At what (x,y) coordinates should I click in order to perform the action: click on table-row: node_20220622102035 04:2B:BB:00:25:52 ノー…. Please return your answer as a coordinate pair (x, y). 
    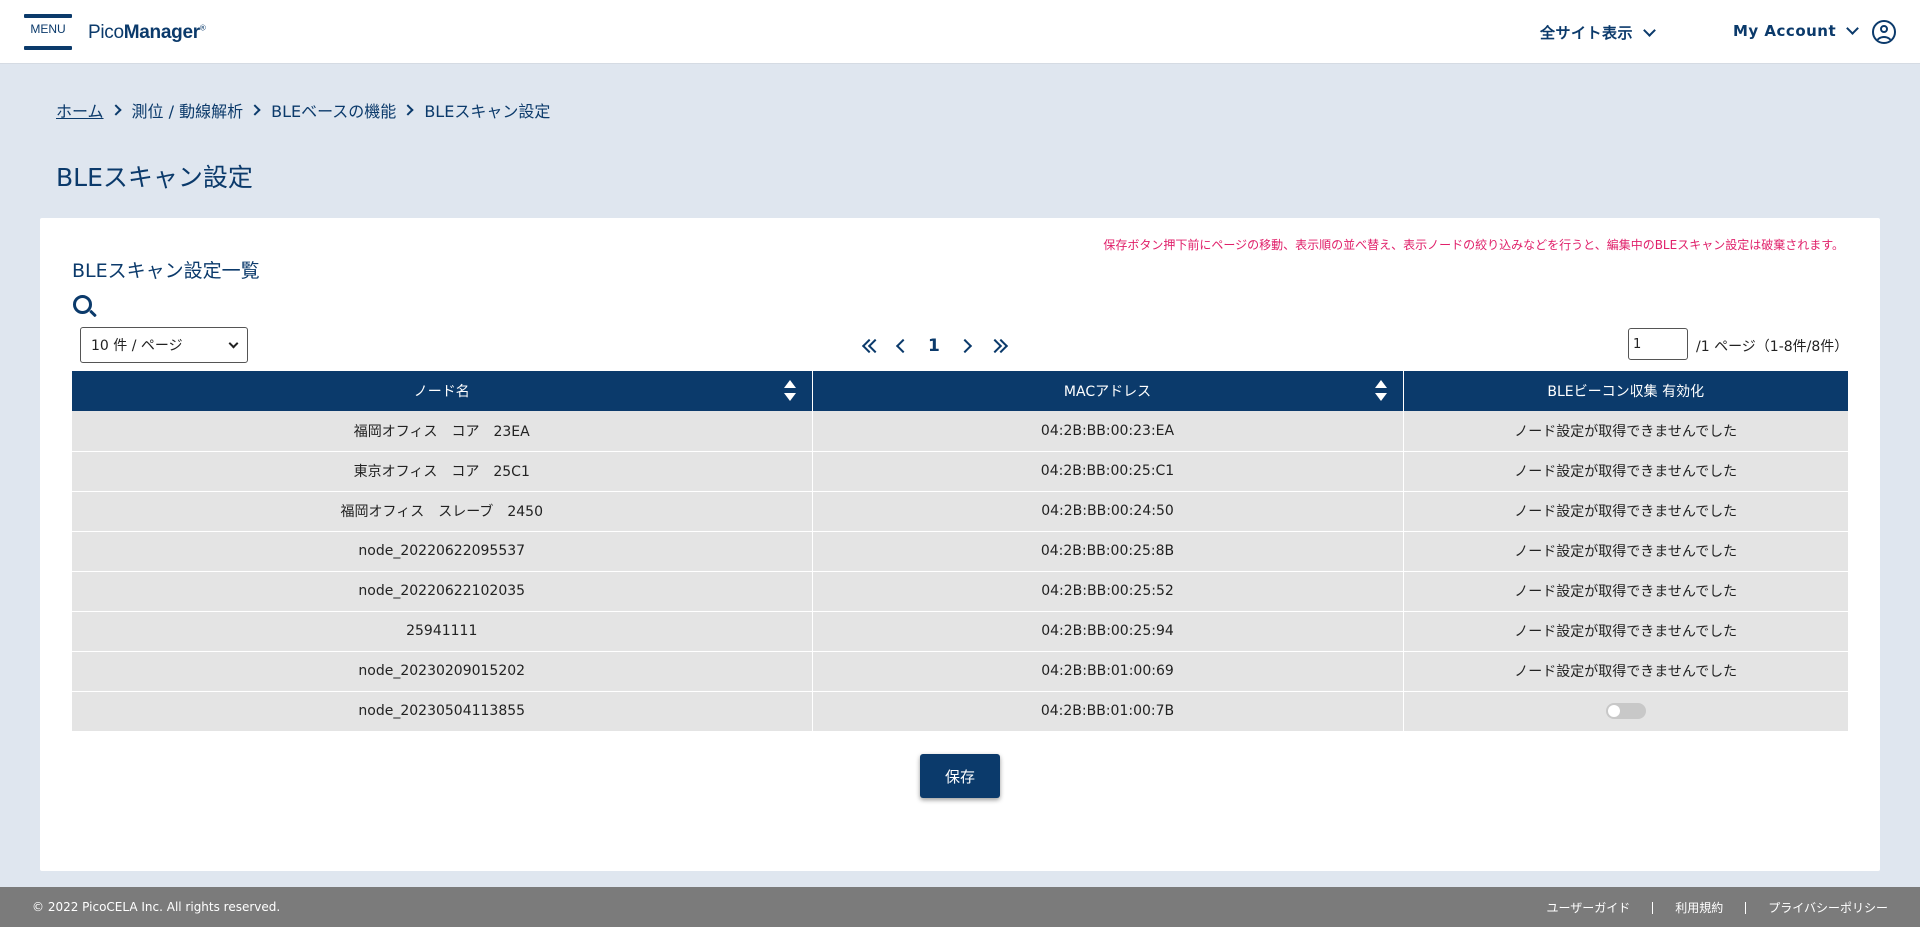
    Looking at the image, I should click on (960, 591).